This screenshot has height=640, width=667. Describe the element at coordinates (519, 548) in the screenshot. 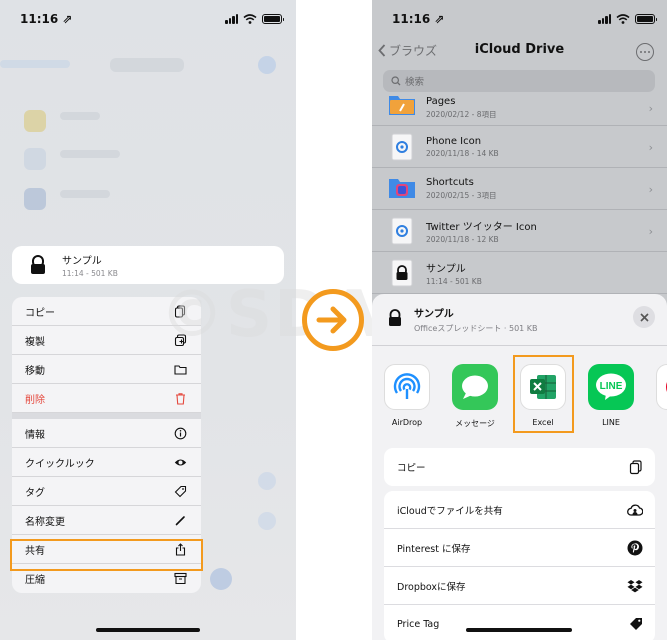

I see `action-pinterest: Pinterest に保存` at that location.